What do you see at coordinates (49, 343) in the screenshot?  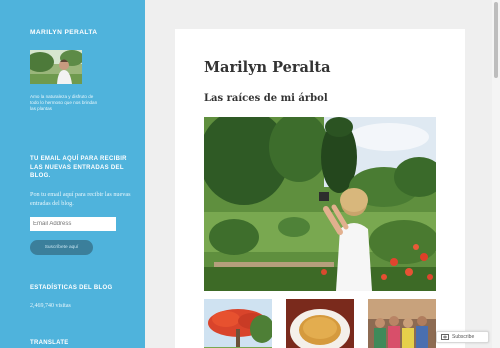 I see `translate-widget-title: TRANSLATE` at bounding box center [49, 343].